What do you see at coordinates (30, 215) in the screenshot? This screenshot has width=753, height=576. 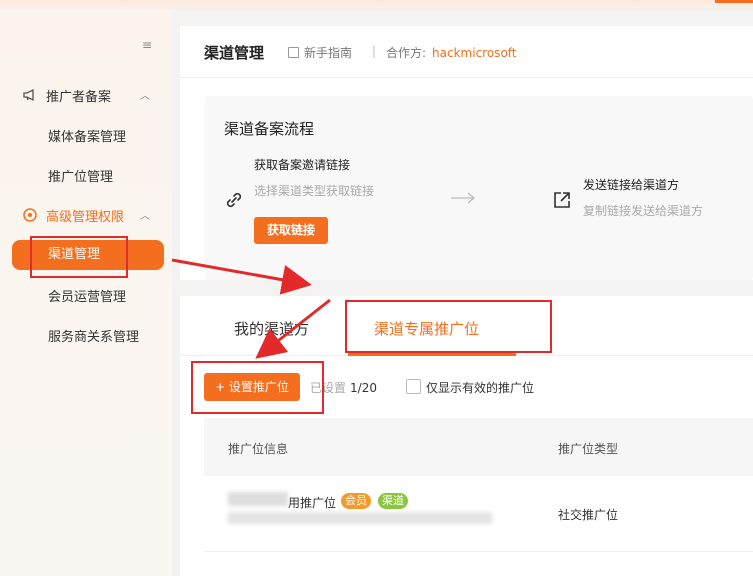 I see `shield-icon` at bounding box center [30, 215].